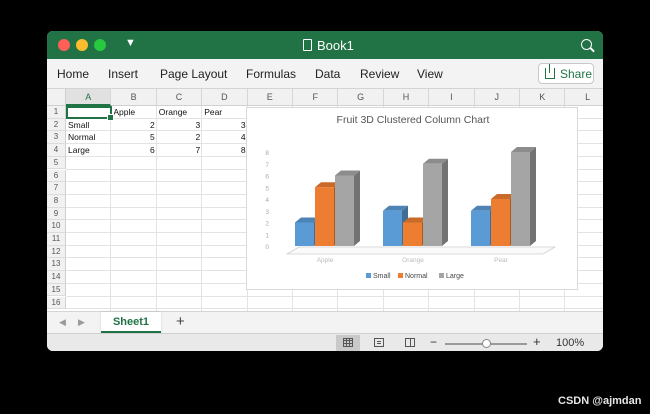  Describe the element at coordinates (433, 342) in the screenshot. I see `zoom-out-button: −` at that location.